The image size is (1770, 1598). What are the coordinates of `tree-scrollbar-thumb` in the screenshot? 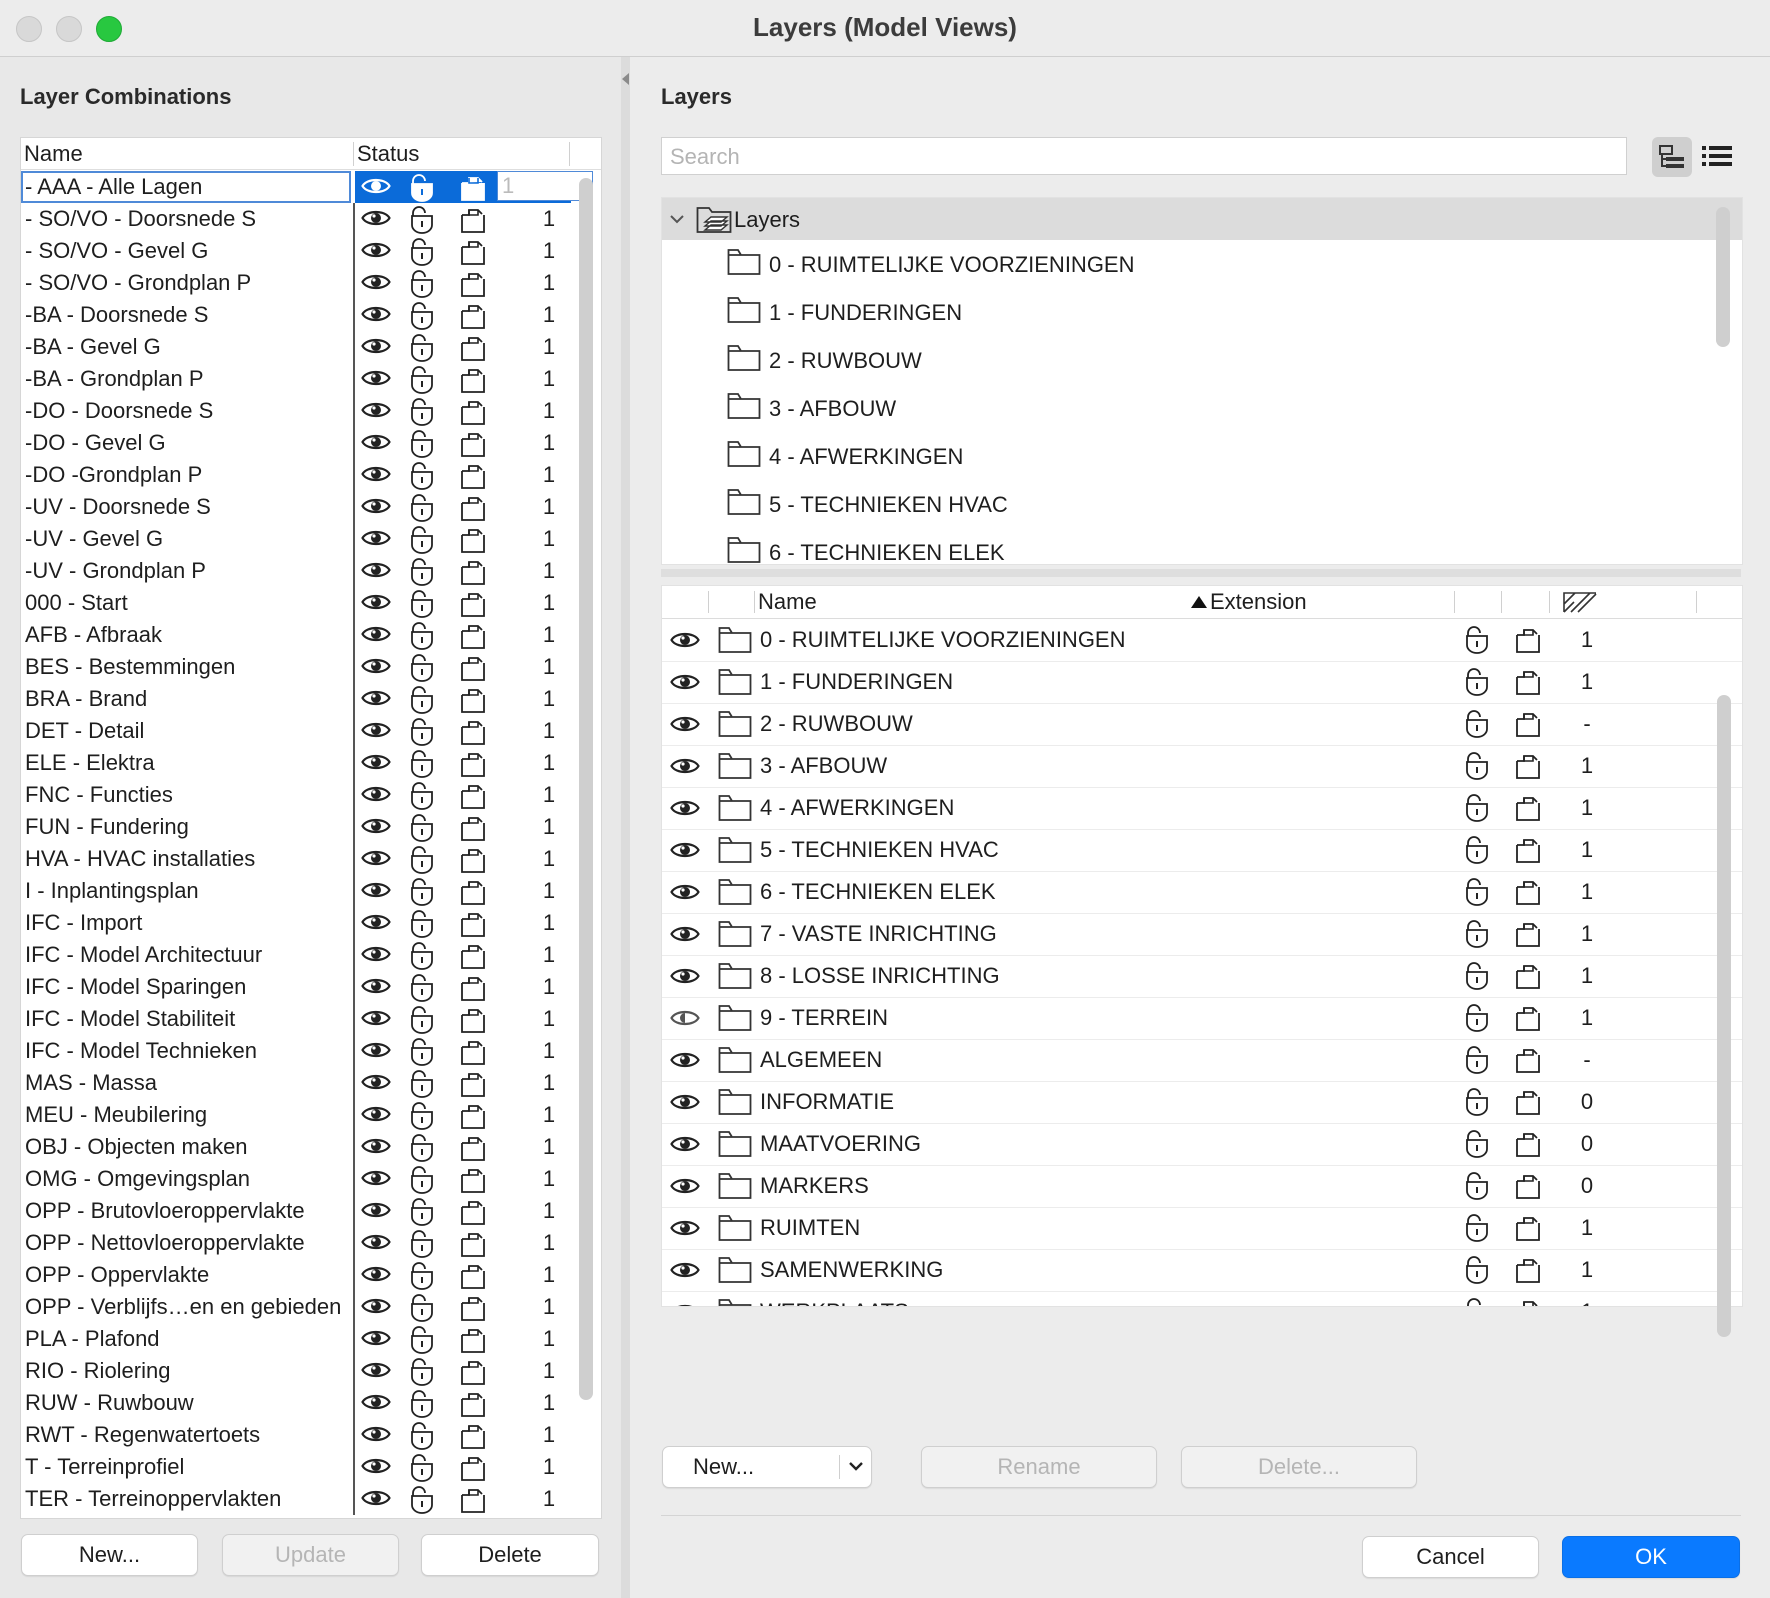 It's located at (1723, 277).